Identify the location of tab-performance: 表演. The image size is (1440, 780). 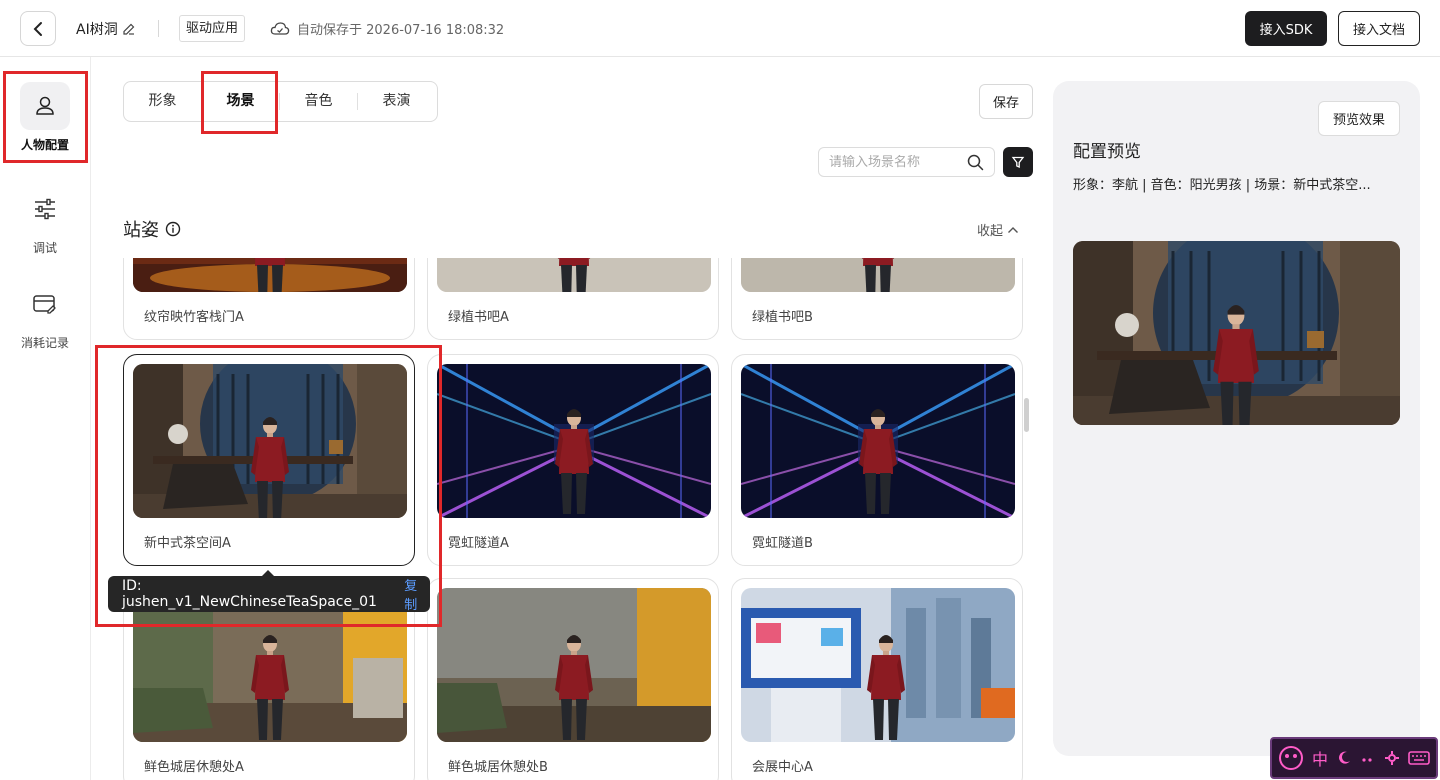
(396, 101).